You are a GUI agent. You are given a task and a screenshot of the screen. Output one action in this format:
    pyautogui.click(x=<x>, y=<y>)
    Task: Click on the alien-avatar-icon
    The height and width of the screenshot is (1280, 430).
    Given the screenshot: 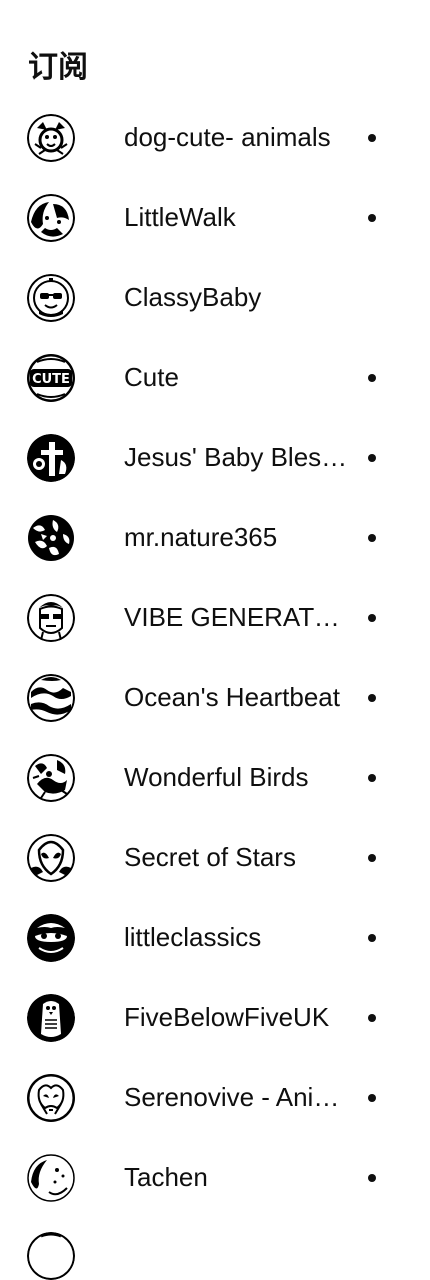 What is the action you would take?
    pyautogui.click(x=51, y=858)
    